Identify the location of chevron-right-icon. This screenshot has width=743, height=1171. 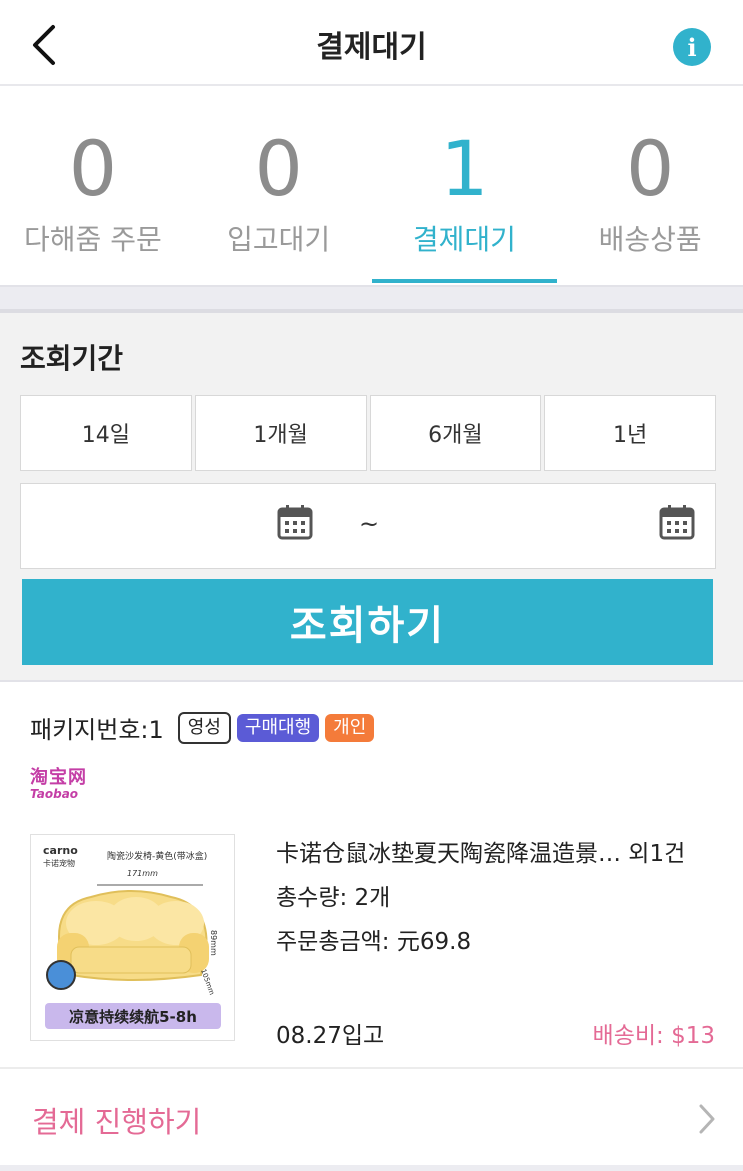
(707, 1119).